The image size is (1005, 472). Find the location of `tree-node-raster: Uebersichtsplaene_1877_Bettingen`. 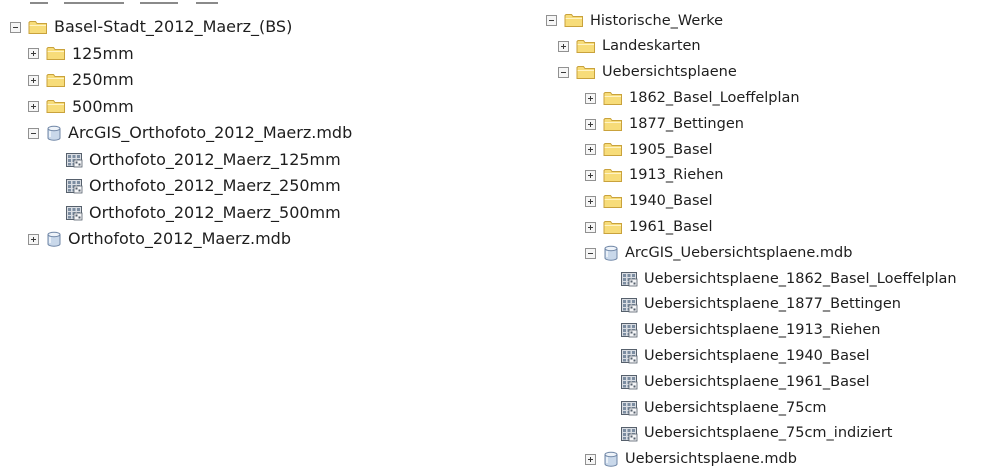

tree-node-raster: Uebersichtsplaene_1877_Bettingen is located at coordinates (751, 305).